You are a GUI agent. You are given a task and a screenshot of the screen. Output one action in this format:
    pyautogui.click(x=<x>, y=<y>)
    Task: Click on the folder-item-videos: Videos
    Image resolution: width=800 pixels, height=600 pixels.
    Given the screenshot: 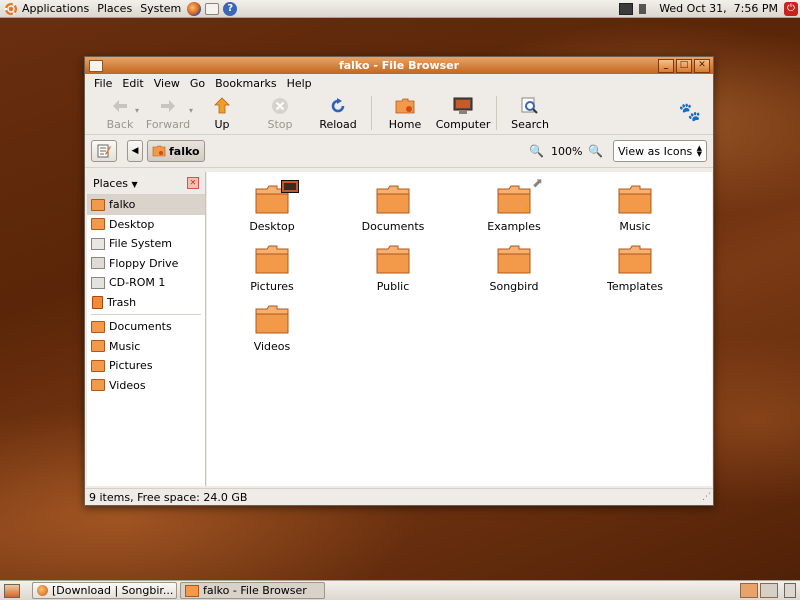 What is the action you would take?
    pyautogui.click(x=272, y=328)
    